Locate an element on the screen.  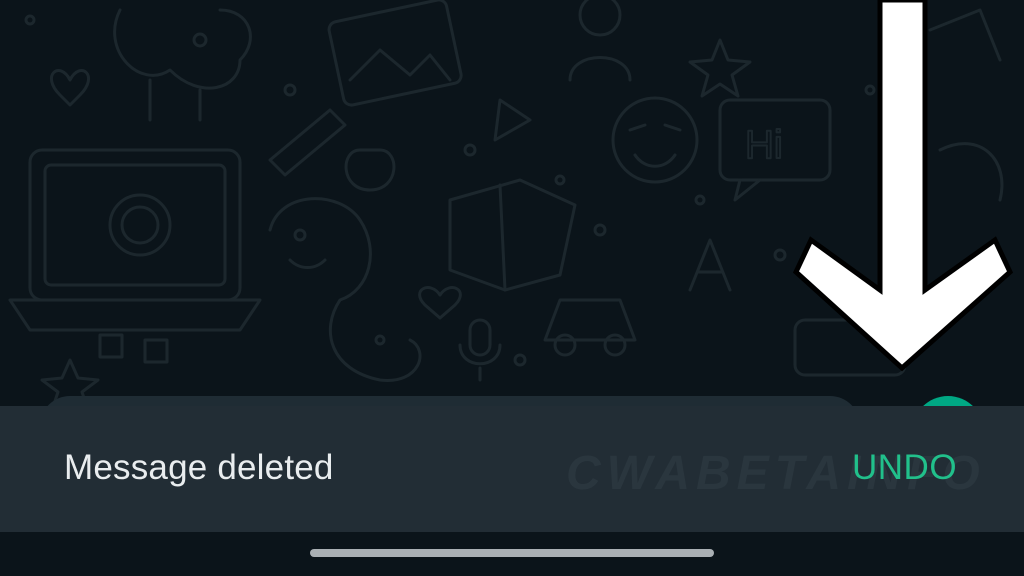
doodle-hi-text: Hi is located at coordinates (764, 145).